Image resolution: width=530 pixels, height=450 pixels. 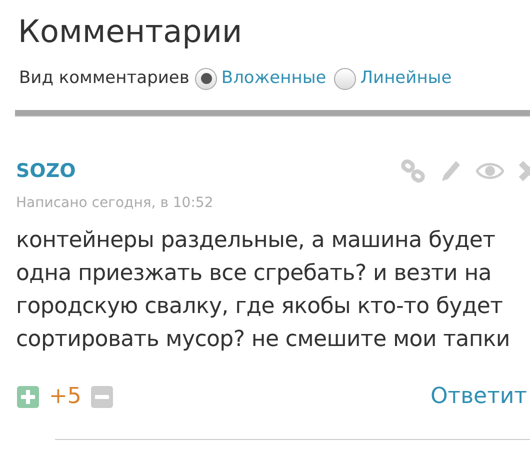 I want to click on section-heading: Комментарии, so click(x=130, y=32).